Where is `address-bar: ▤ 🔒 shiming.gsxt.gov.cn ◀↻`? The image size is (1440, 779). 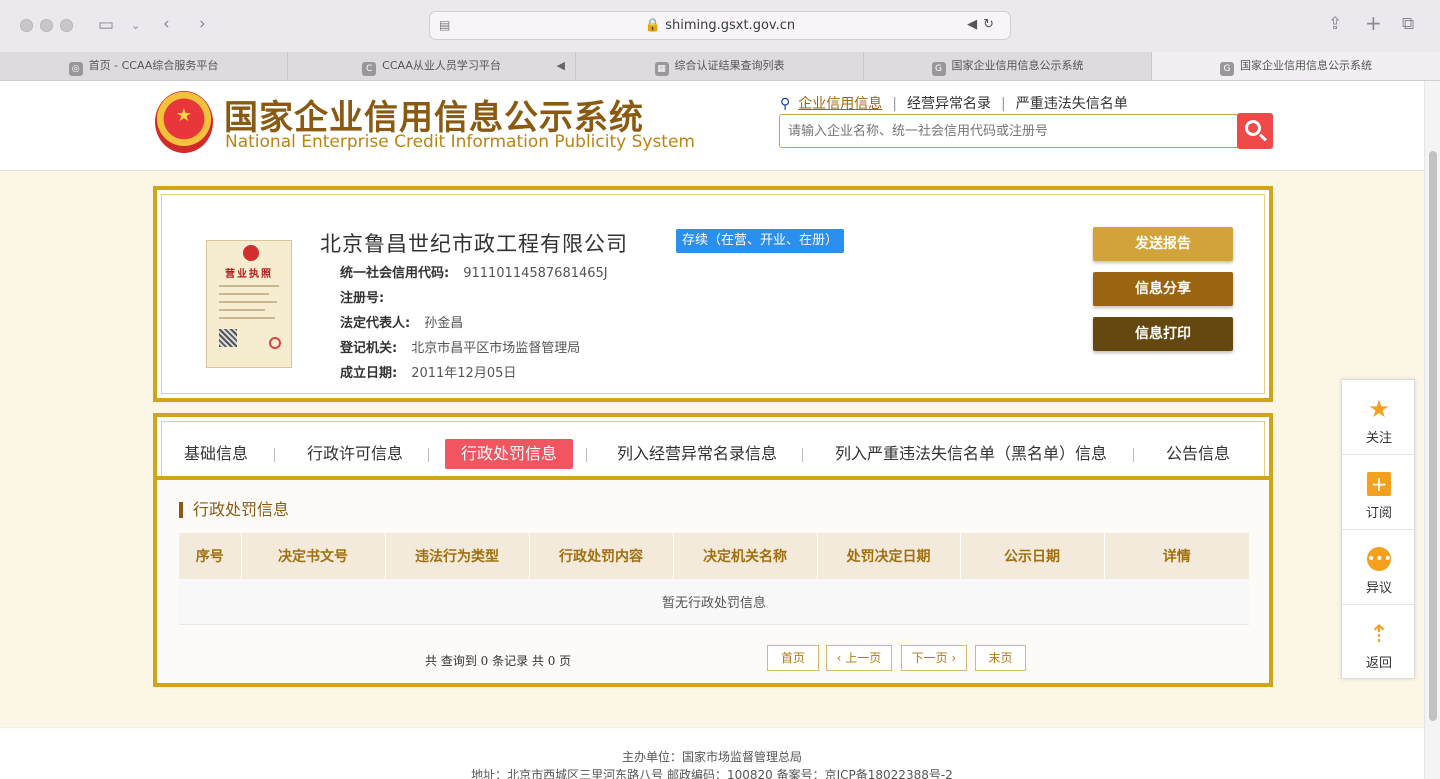 address-bar: ▤ 🔒 shiming.gsxt.gov.cn ◀↻ is located at coordinates (720, 25).